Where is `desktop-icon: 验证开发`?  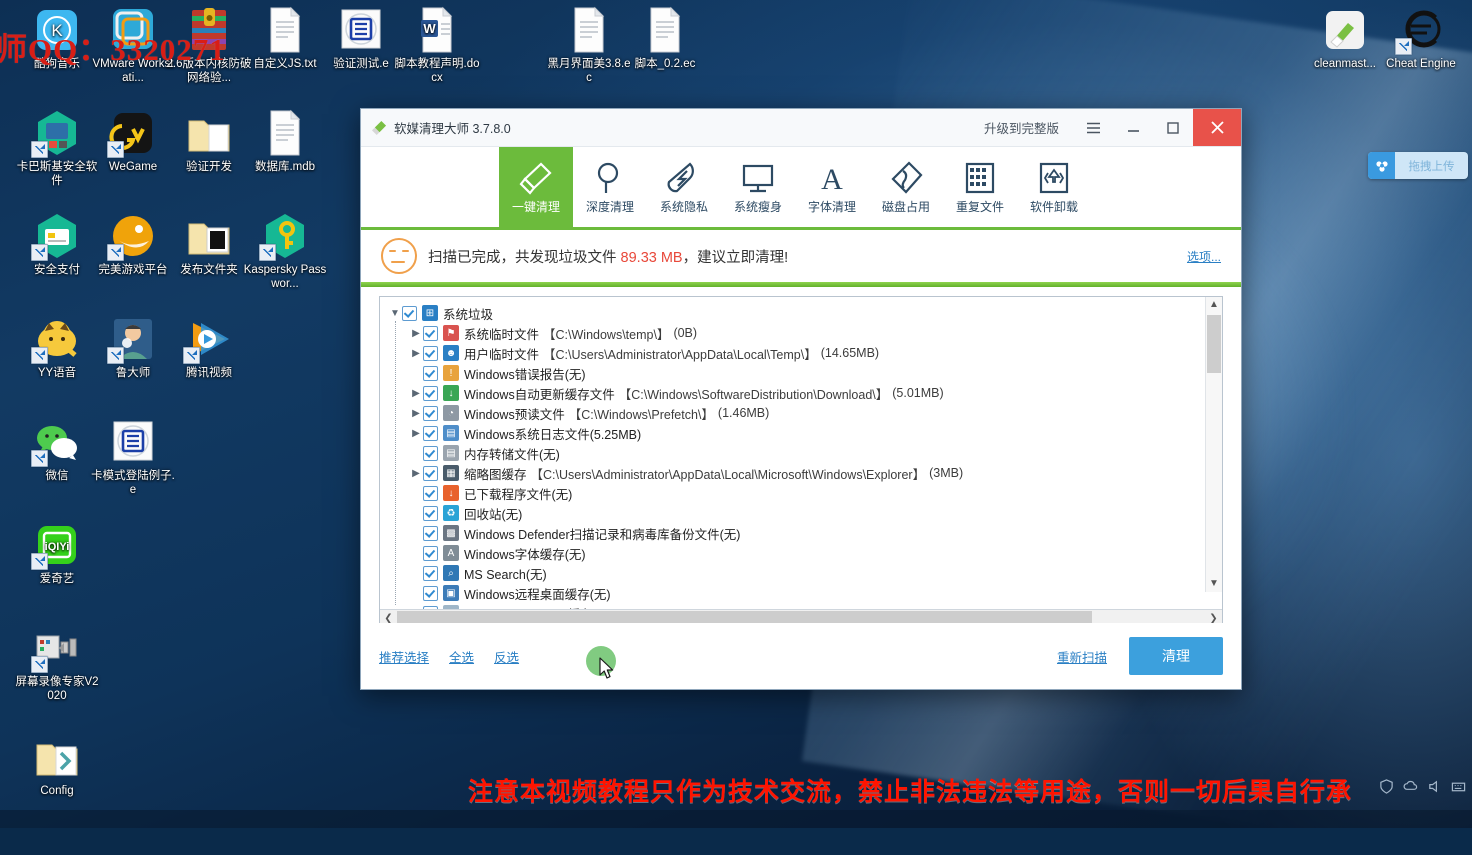 desktop-icon: 验证开发 is located at coordinates (209, 142).